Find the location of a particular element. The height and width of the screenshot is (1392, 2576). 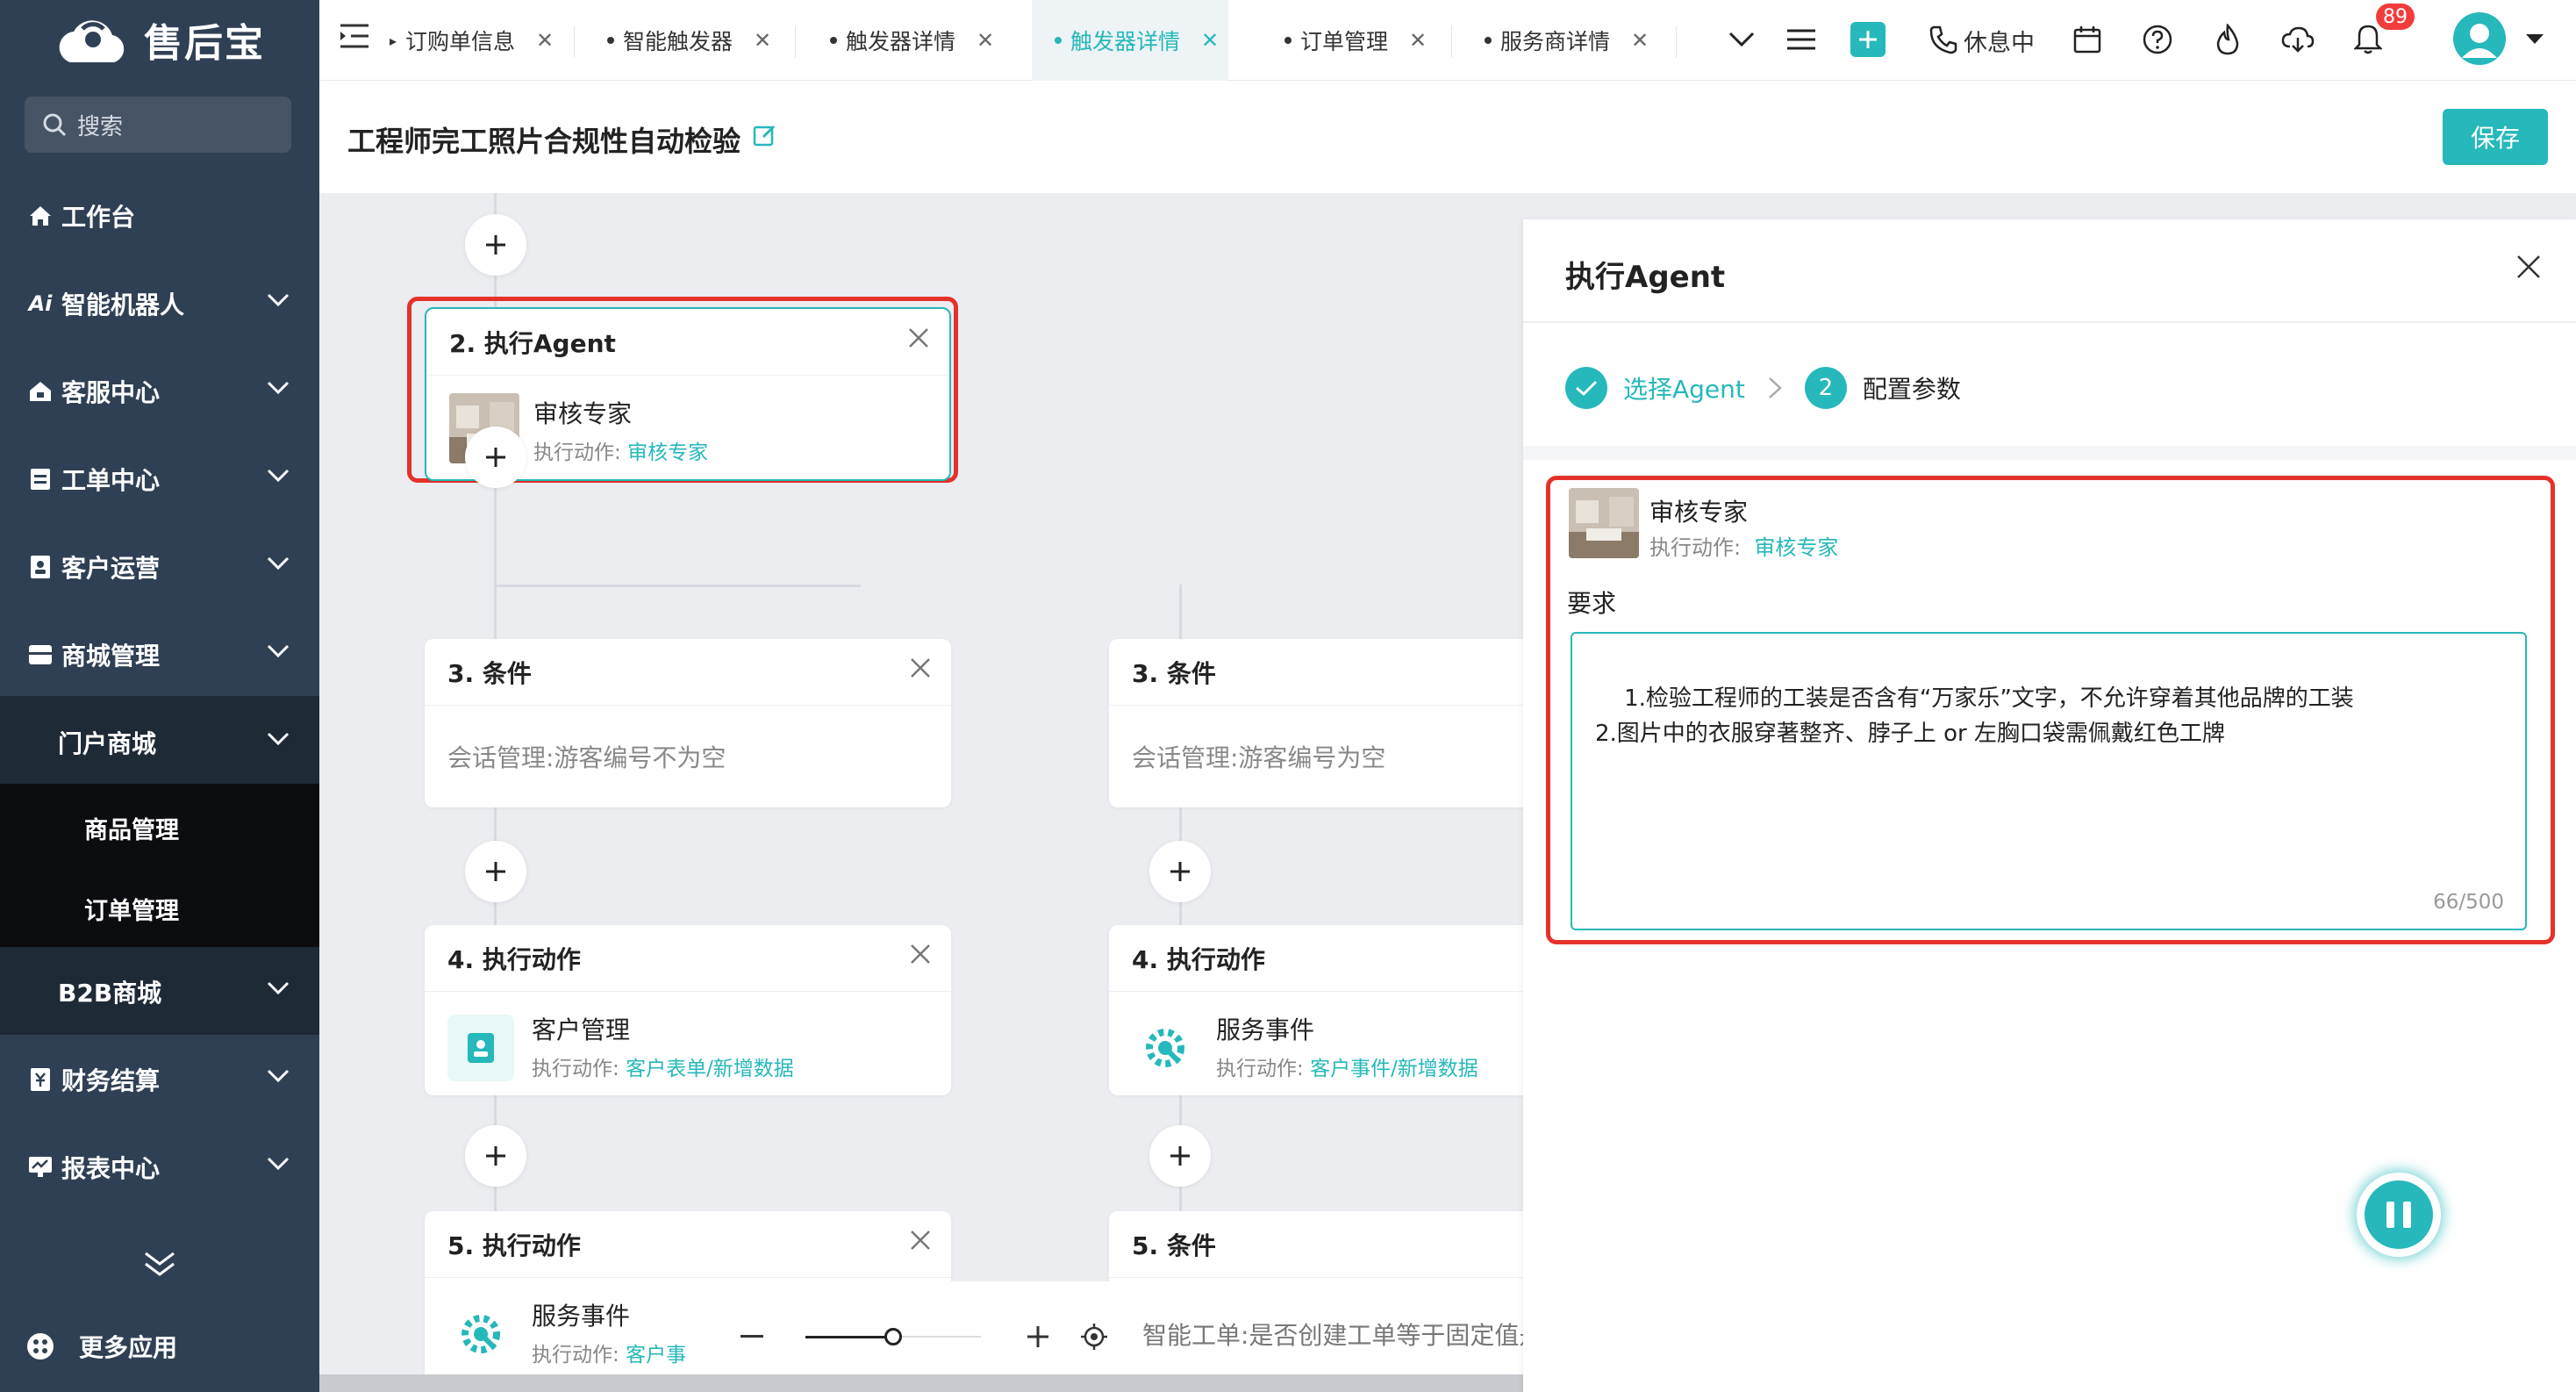

condition-node-left: 3. 条件 会话管理:游客编号不为空 is located at coordinates (688, 723).